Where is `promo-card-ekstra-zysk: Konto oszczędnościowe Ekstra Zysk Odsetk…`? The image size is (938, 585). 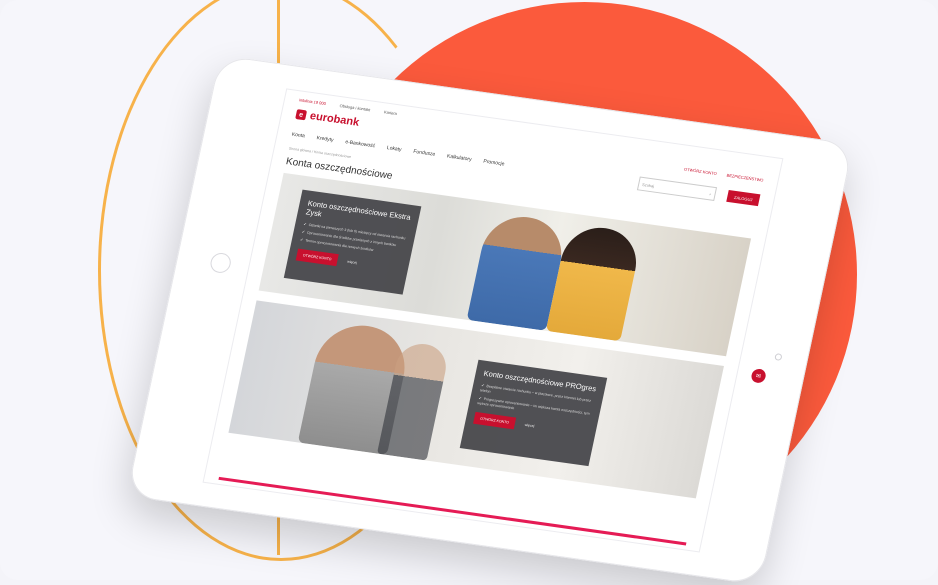 promo-card-ekstra-zysk: Konto oszczędnościowe Ekstra Zysk Odsetk… is located at coordinates (352, 242).